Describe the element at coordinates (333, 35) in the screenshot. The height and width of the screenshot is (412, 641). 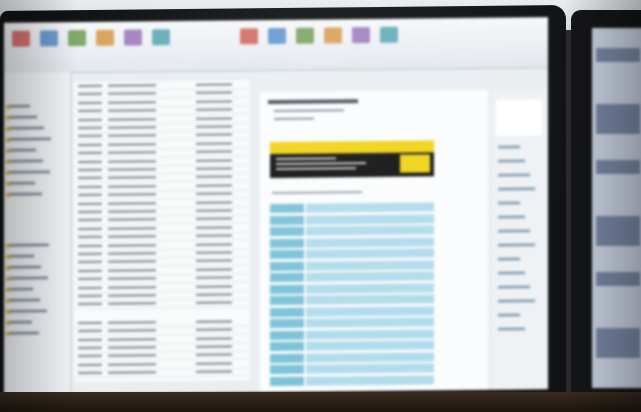
I see `flag-icon` at that location.